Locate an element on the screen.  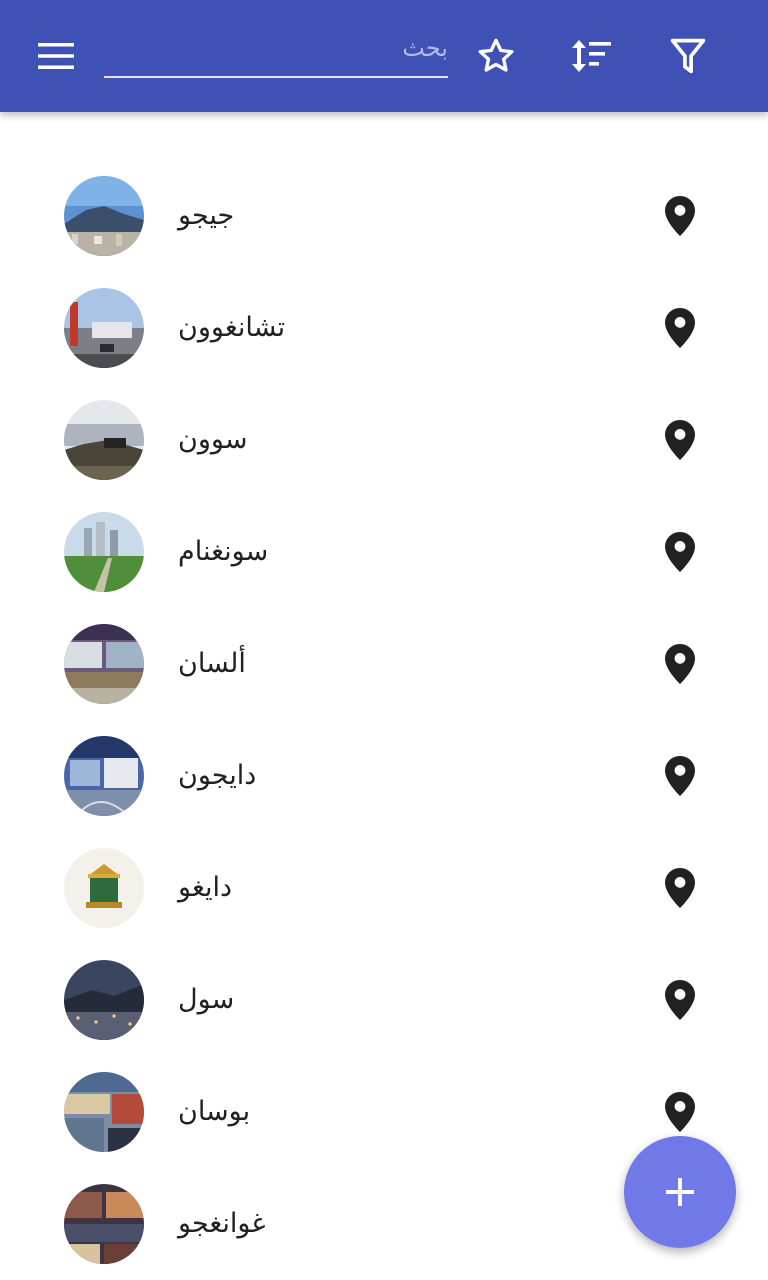
star-outline-icon is located at coordinates (496, 55).